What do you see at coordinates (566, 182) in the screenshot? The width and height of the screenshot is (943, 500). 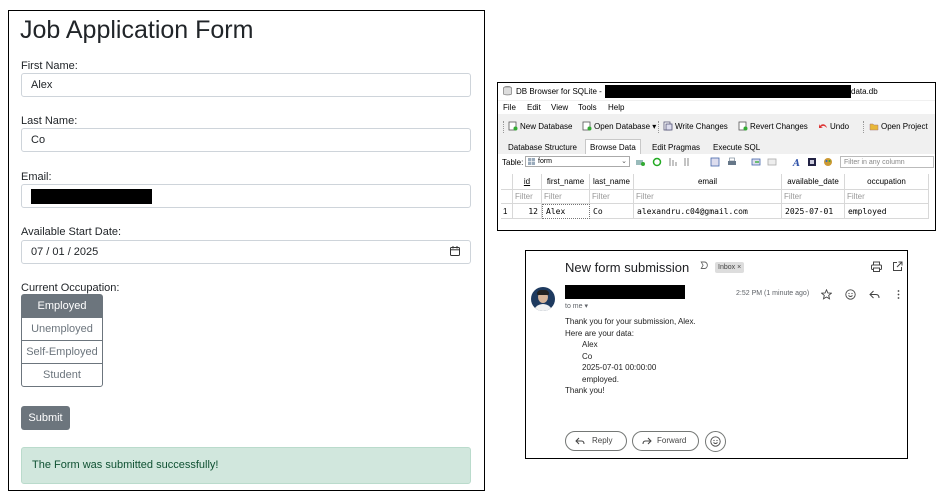 I see `column-header-first-name: first_name` at bounding box center [566, 182].